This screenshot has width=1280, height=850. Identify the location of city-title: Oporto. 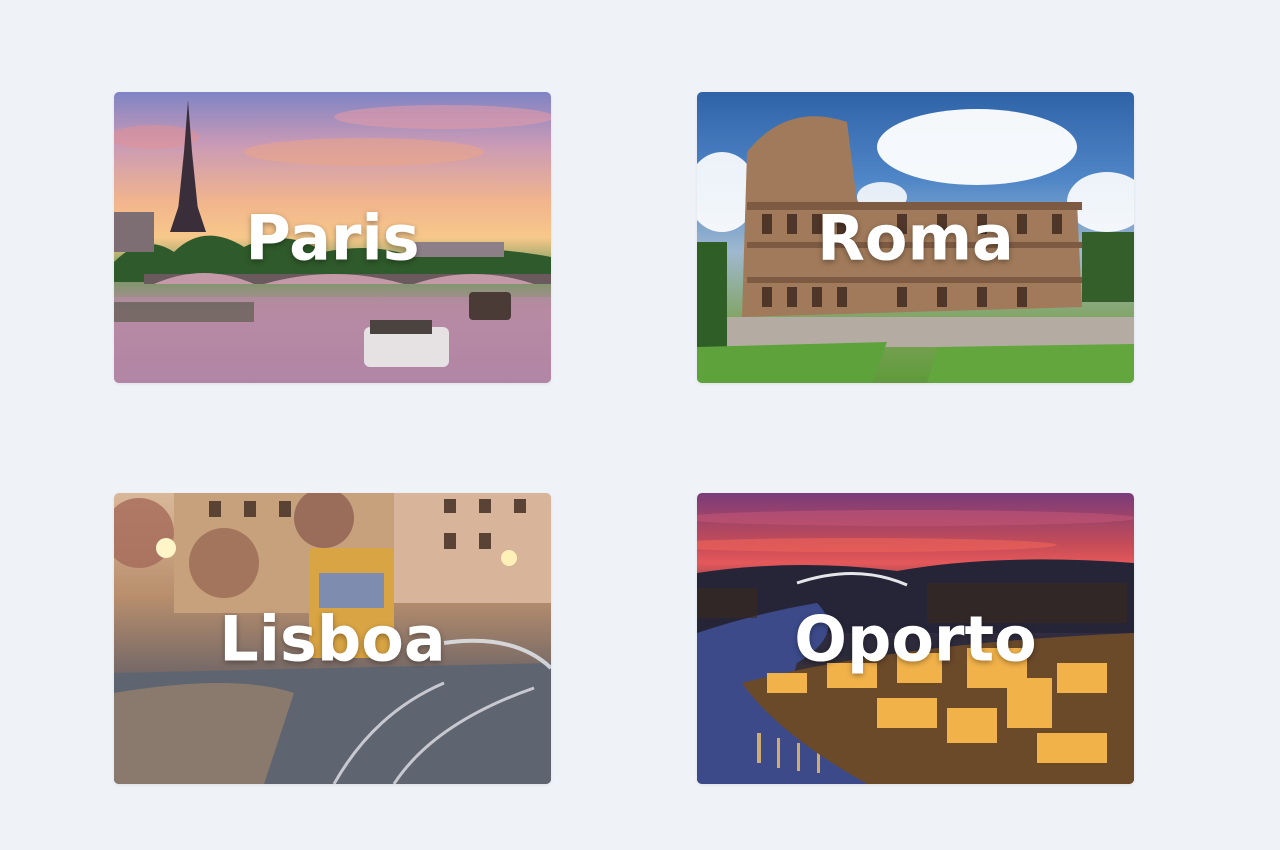
(915, 638).